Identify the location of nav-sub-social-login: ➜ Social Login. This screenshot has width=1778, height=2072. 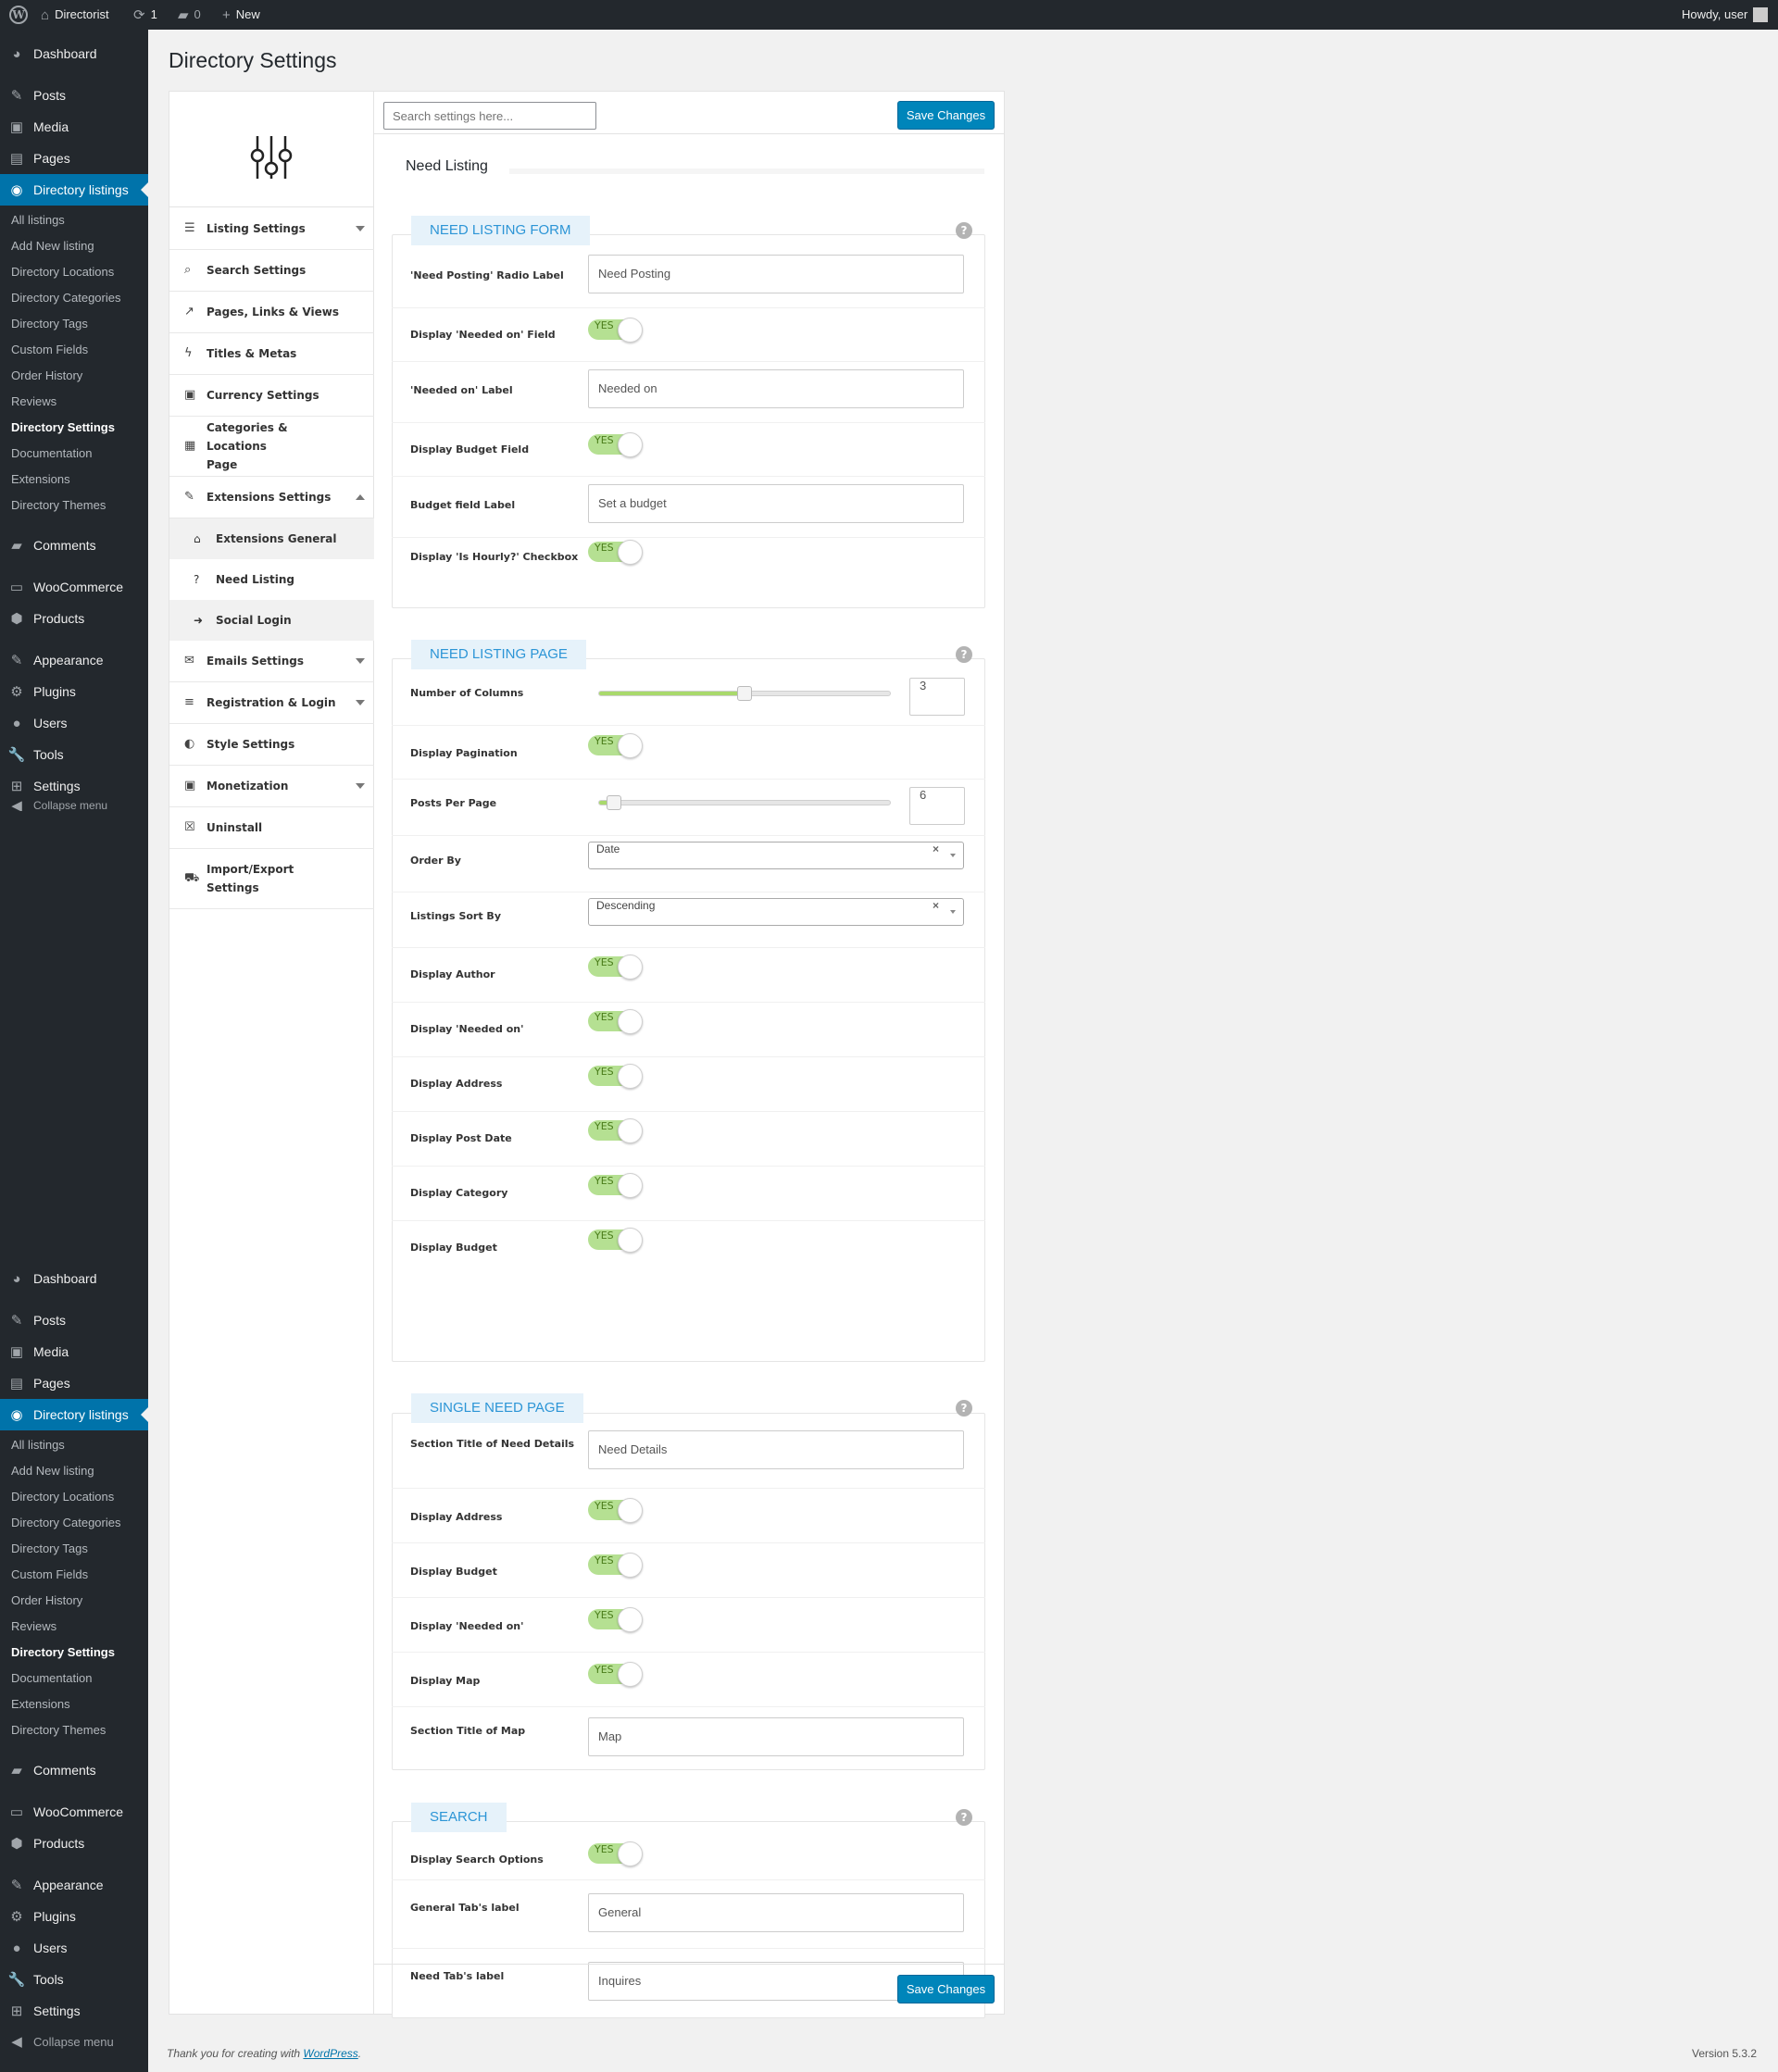
(271, 620).